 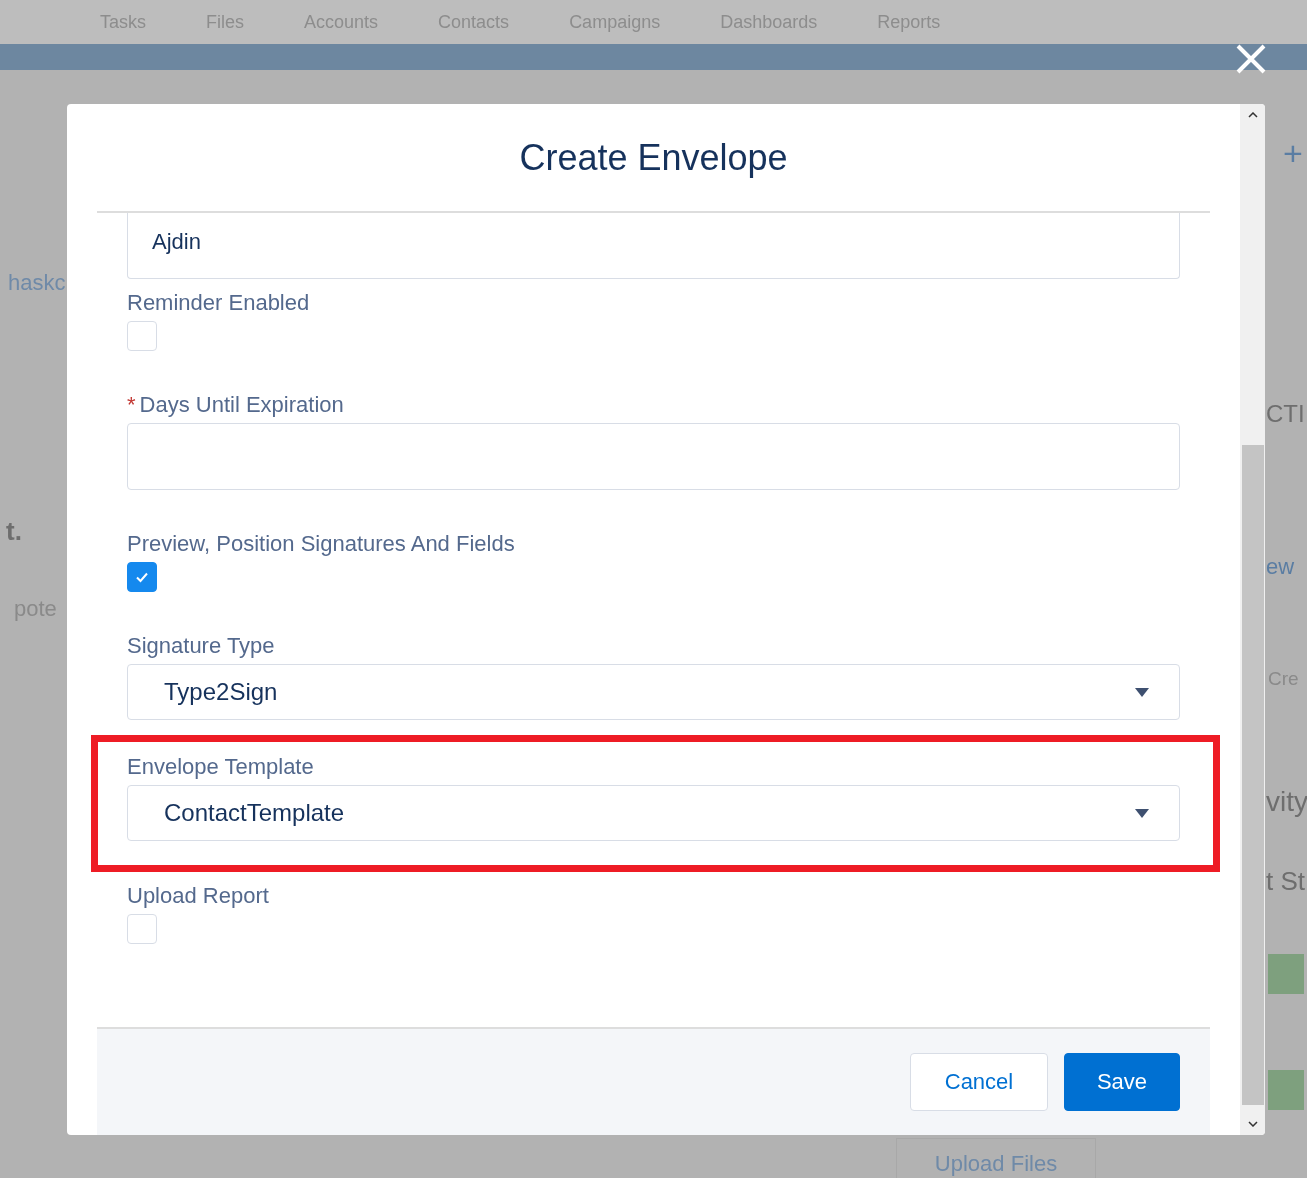 I want to click on checkbox, so click(x=142, y=577).